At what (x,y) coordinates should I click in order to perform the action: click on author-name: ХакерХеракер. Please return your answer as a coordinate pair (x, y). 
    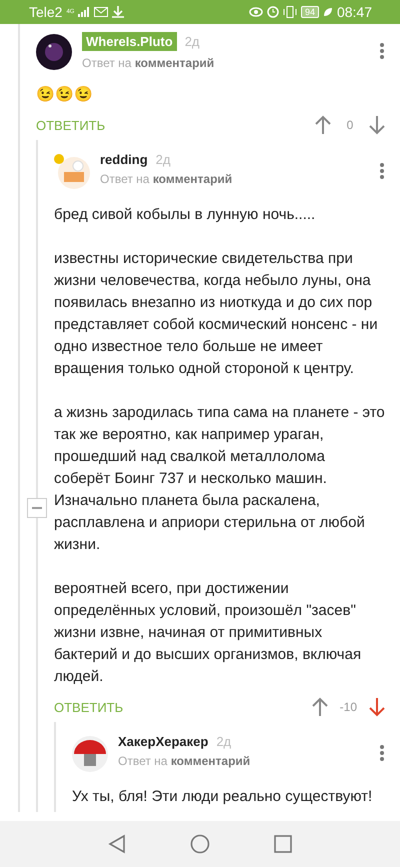
    Looking at the image, I should click on (163, 741).